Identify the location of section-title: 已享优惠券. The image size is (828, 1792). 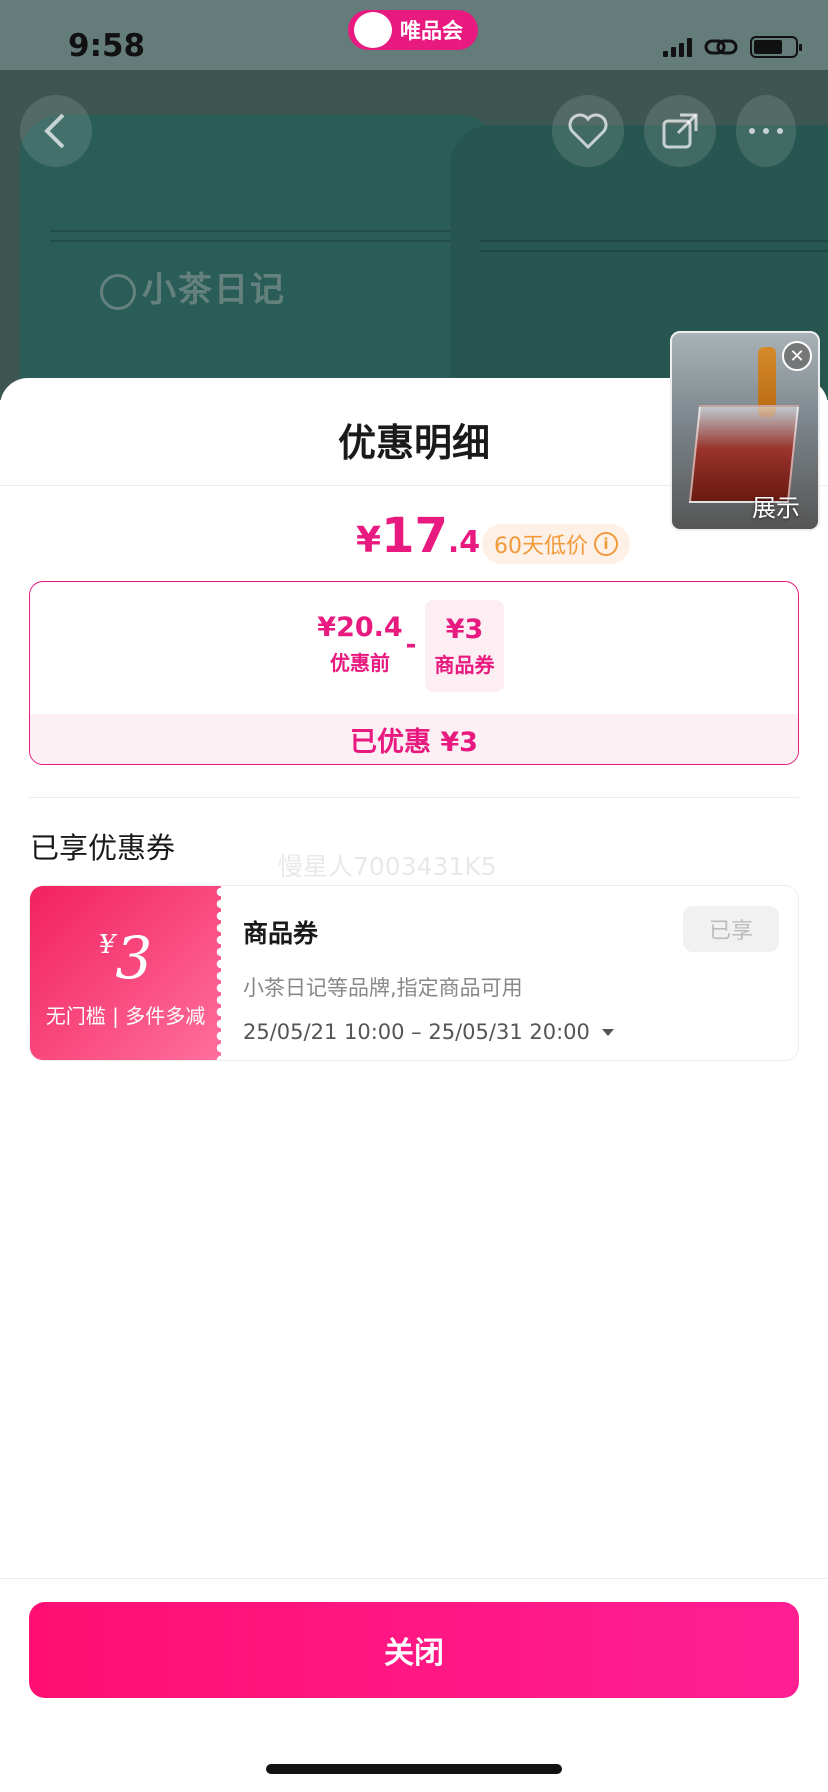
(103, 848).